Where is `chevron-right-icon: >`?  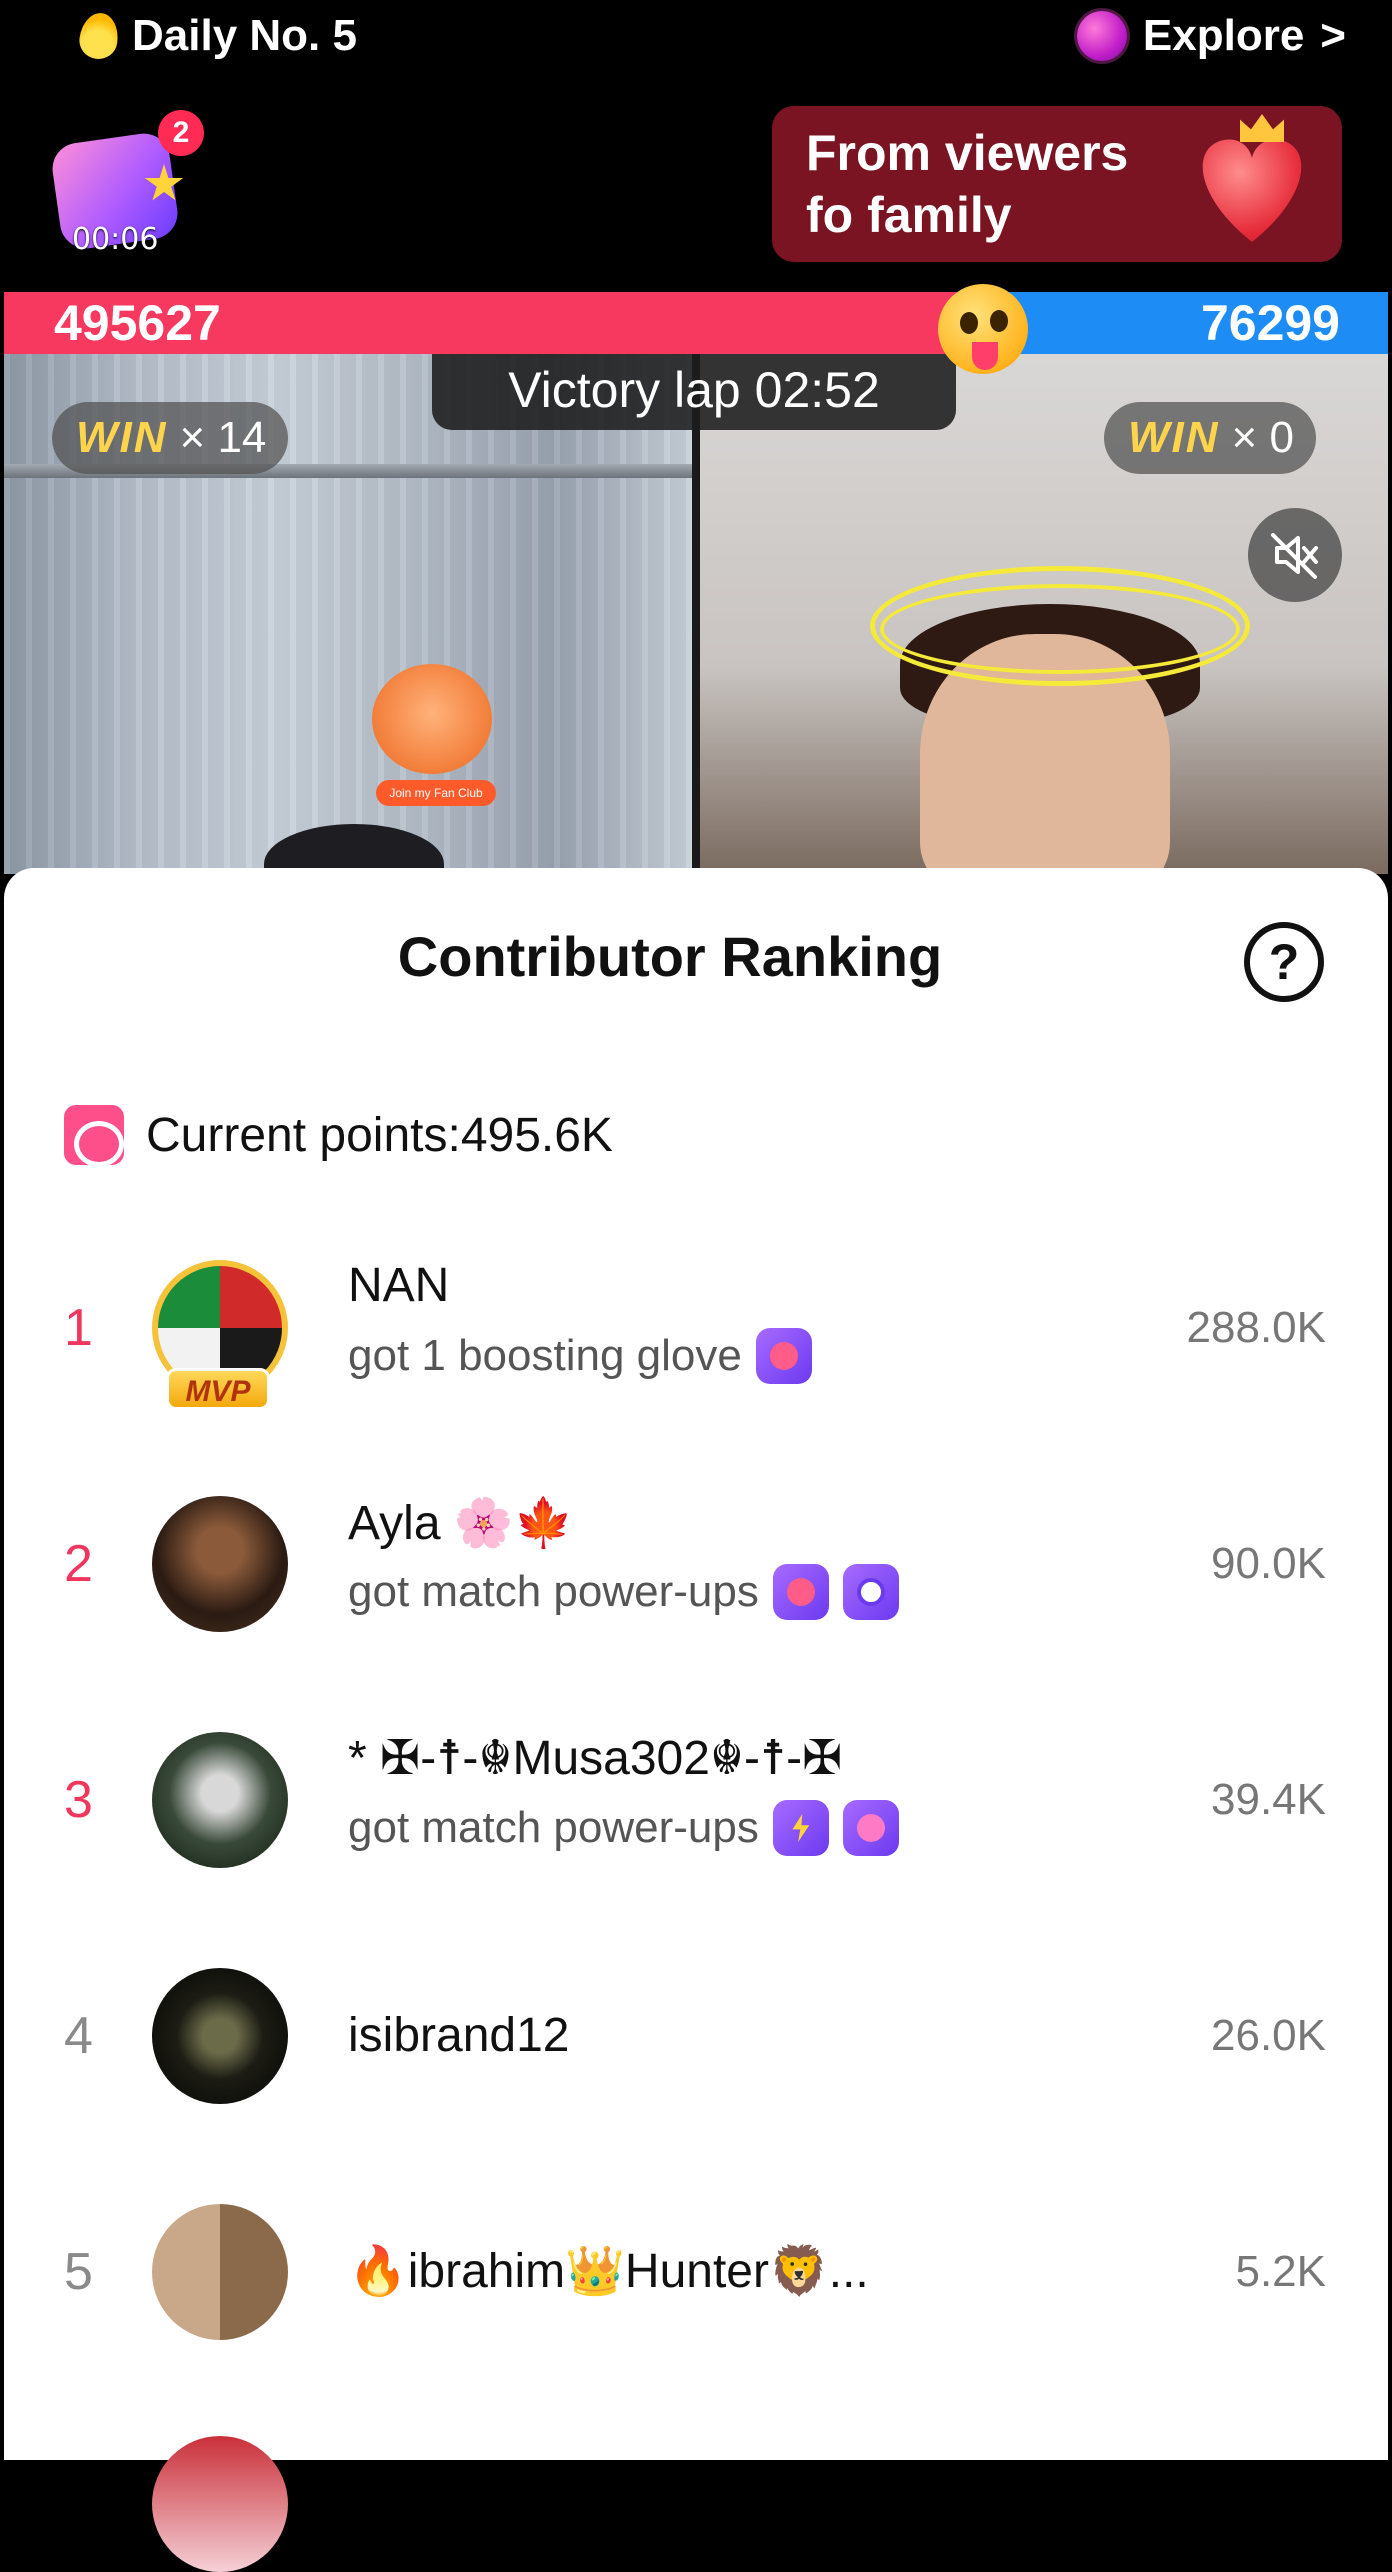 chevron-right-icon: > is located at coordinates (1333, 35).